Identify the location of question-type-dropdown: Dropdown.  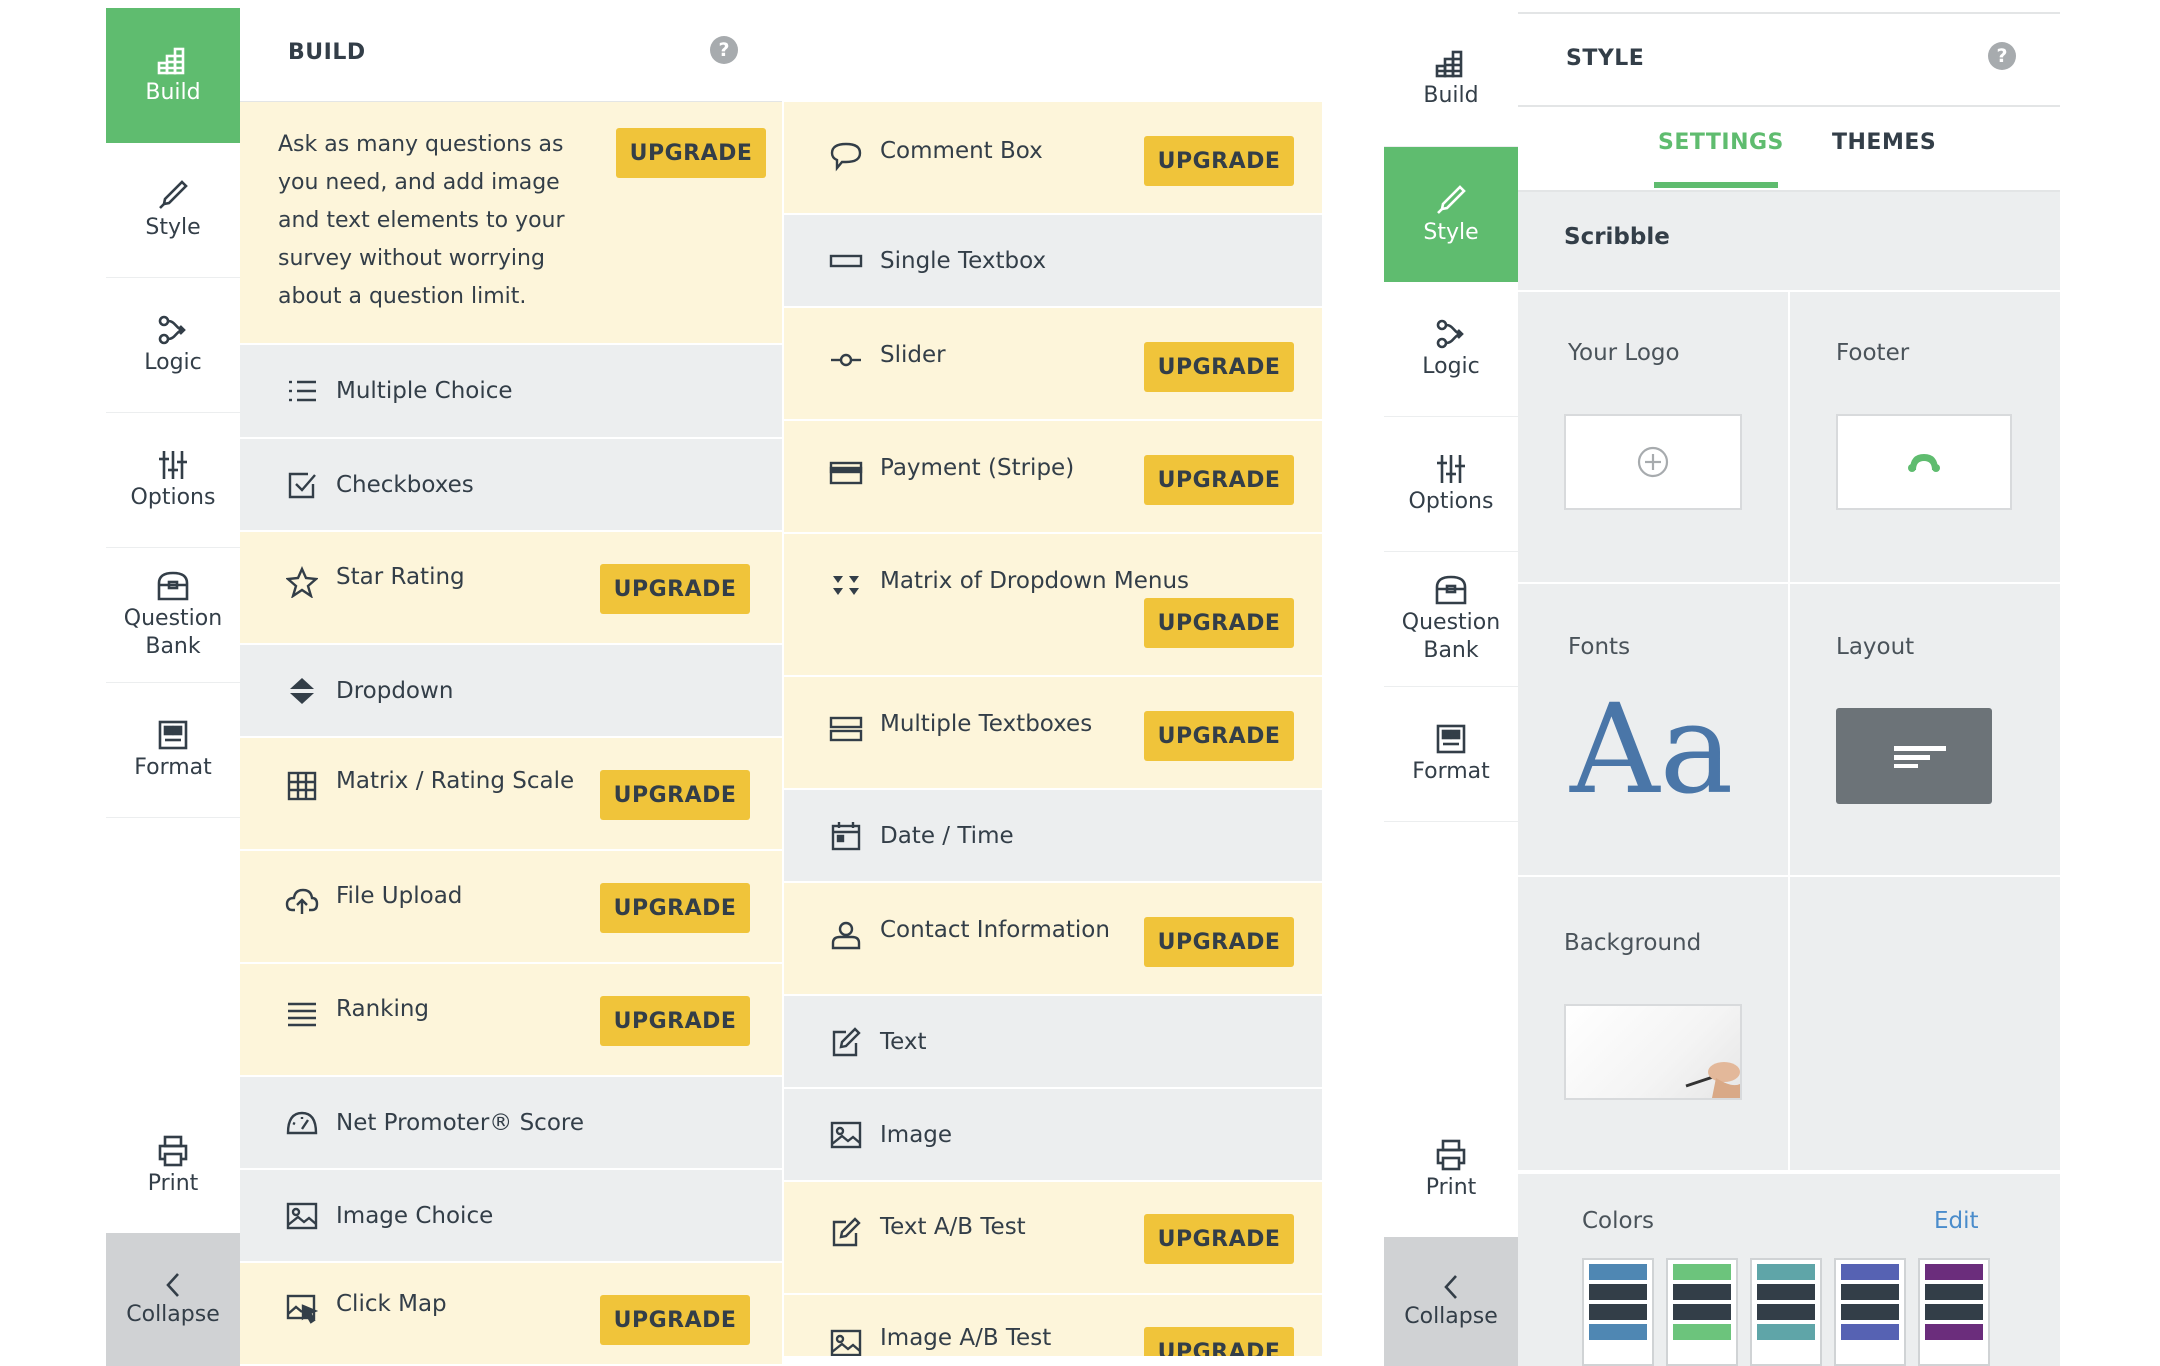
(511, 691).